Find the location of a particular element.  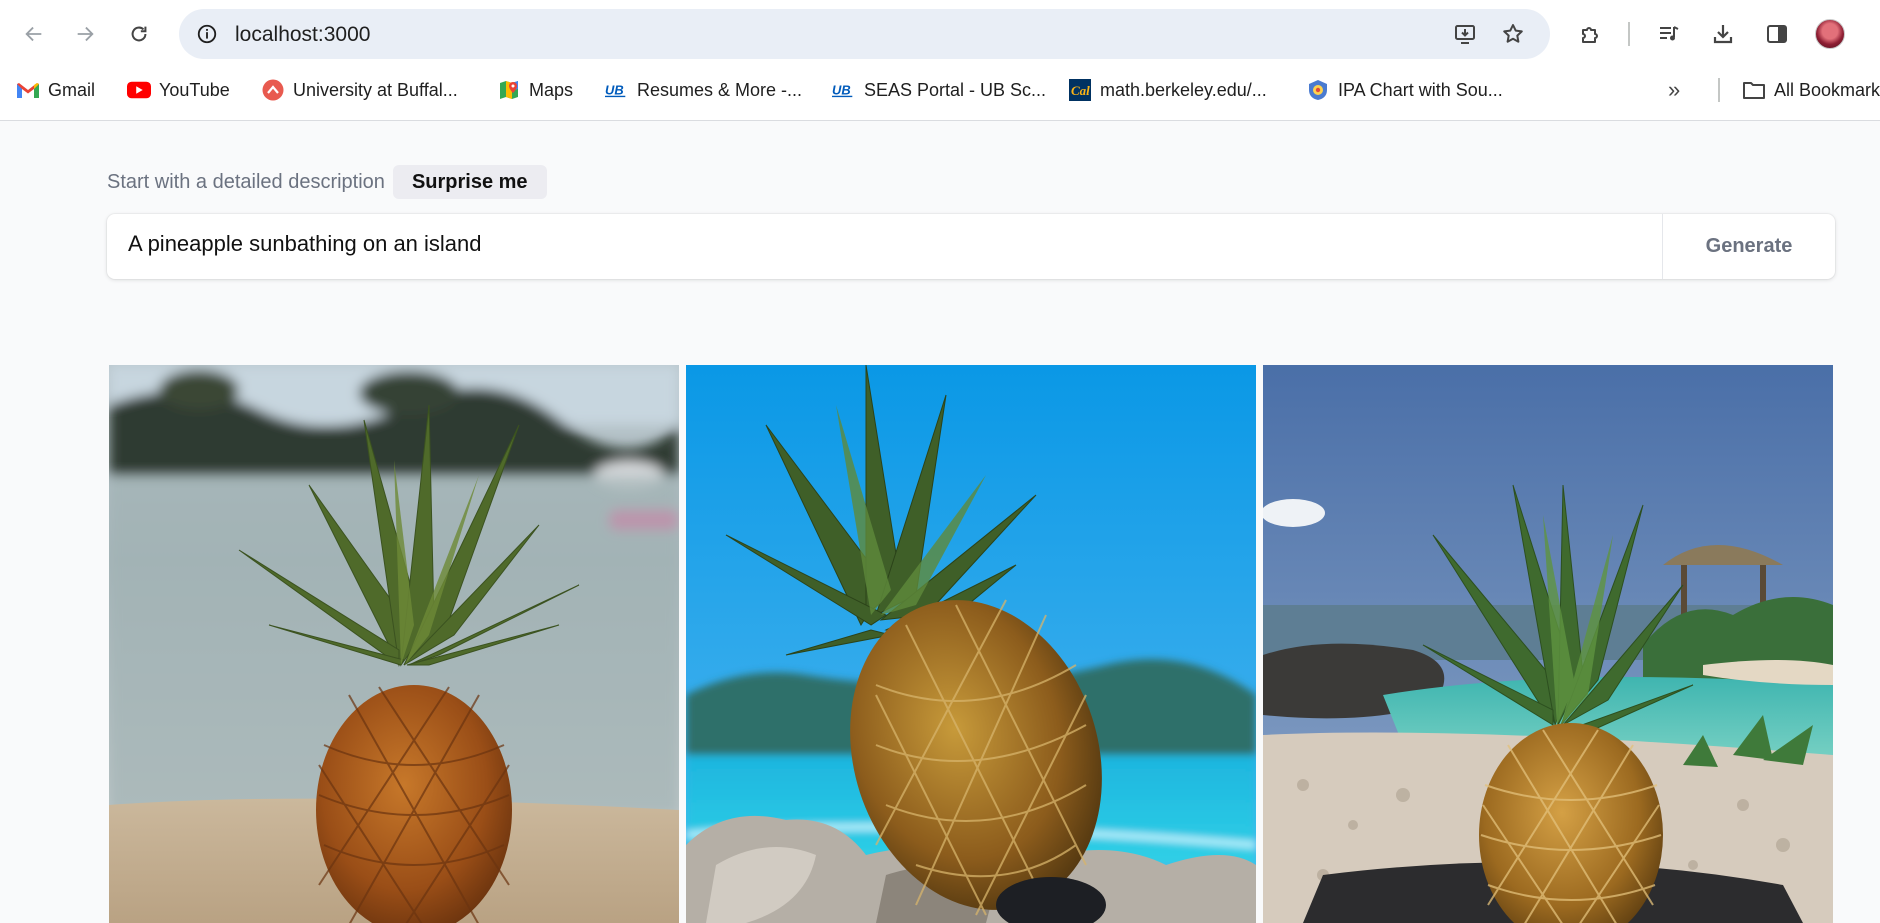

prompt-input: A pineapple sunbathing on an island is located at coordinates (305, 244).